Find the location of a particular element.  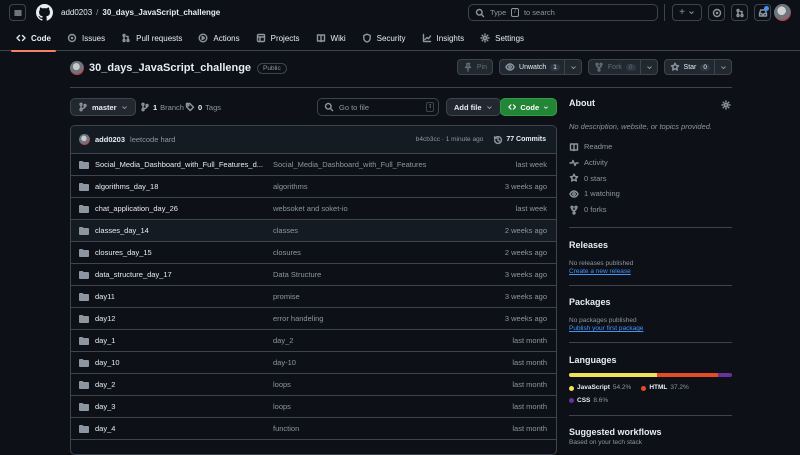

code-button: Code is located at coordinates (528, 107).